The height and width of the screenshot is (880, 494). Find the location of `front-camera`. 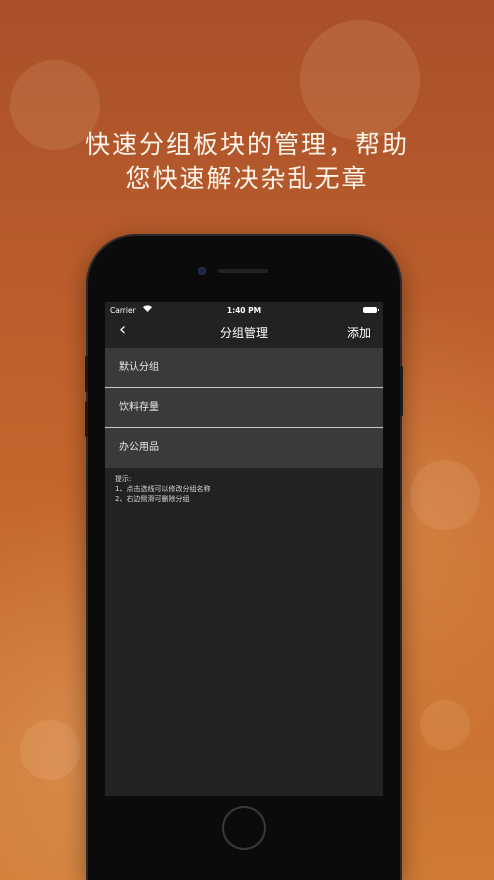

front-camera is located at coordinates (202, 271).